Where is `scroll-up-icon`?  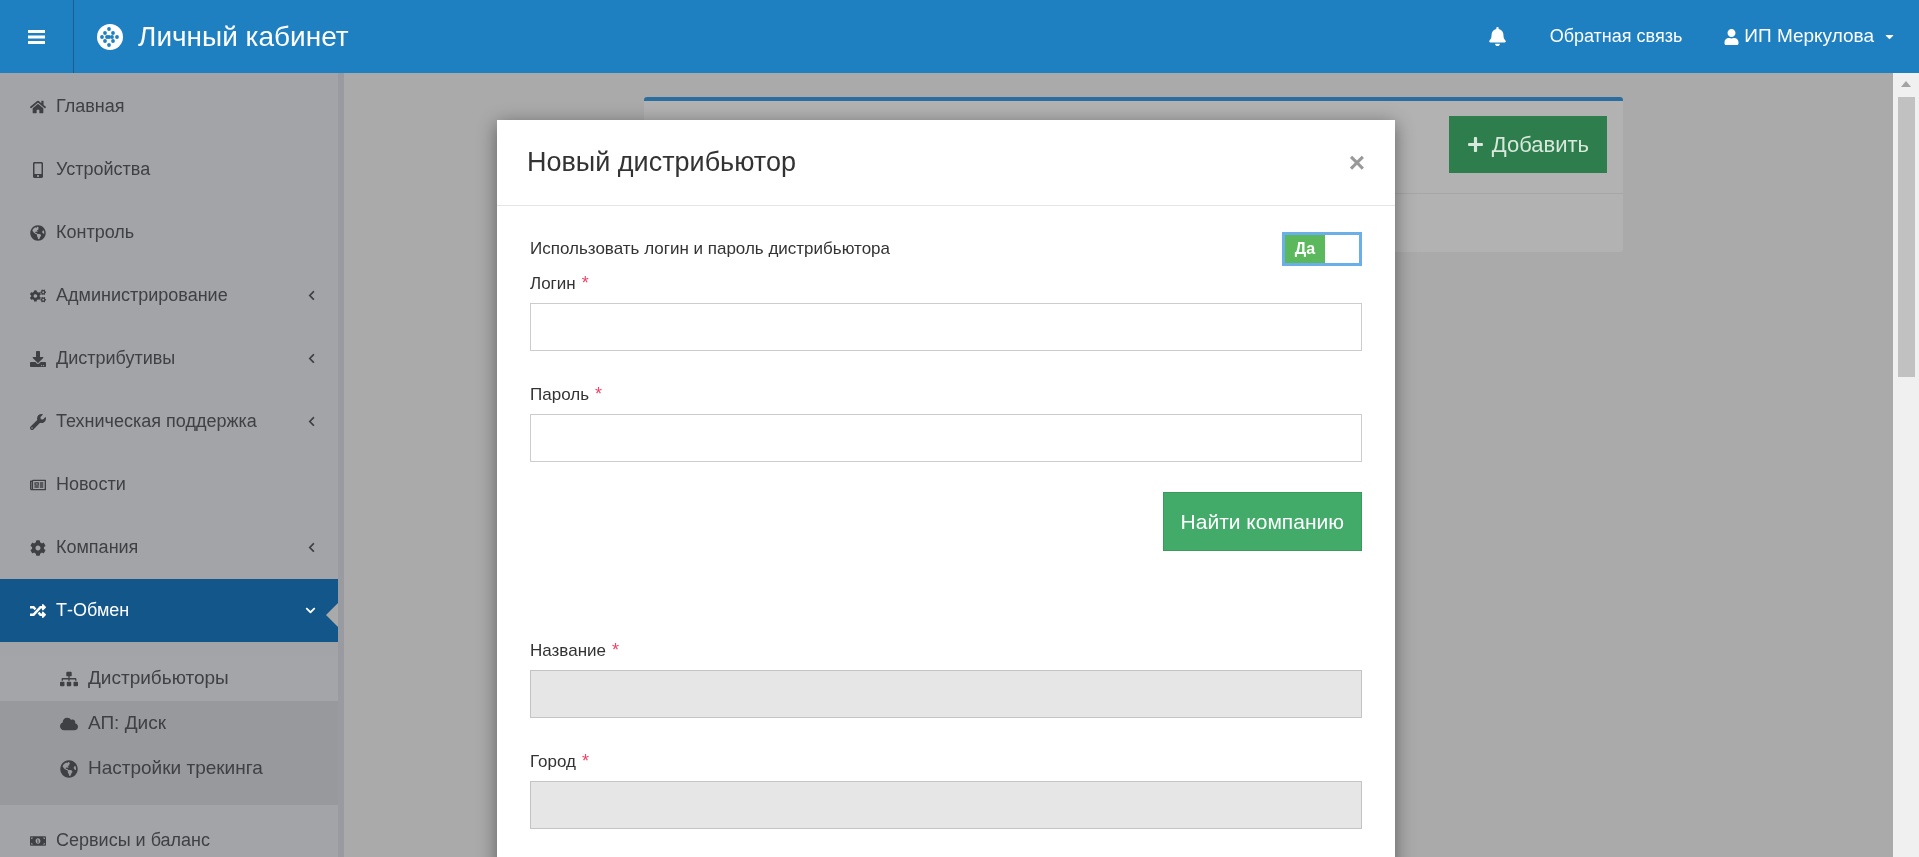 scroll-up-icon is located at coordinates (1906, 84).